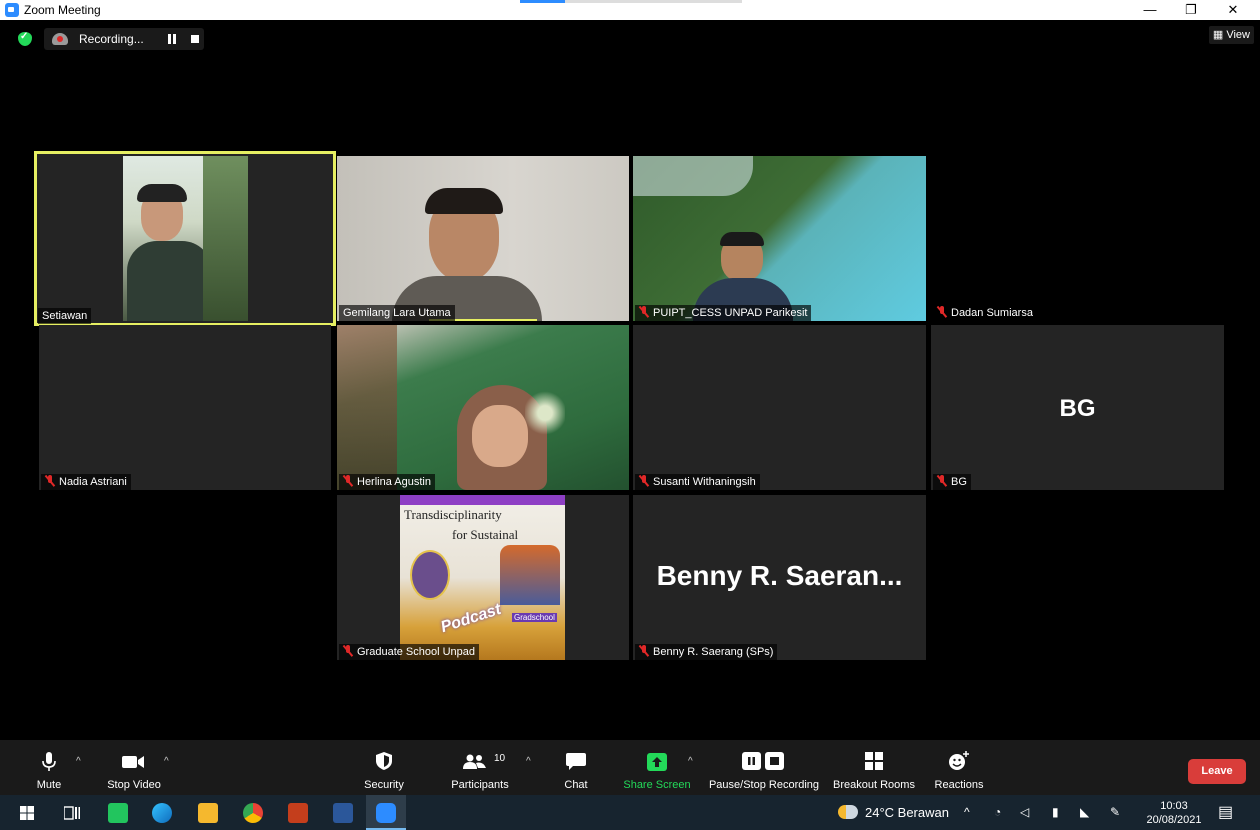 Image resolution: width=1260 pixels, height=830 pixels. I want to click on reactions-button: Reactions, so click(959, 767).